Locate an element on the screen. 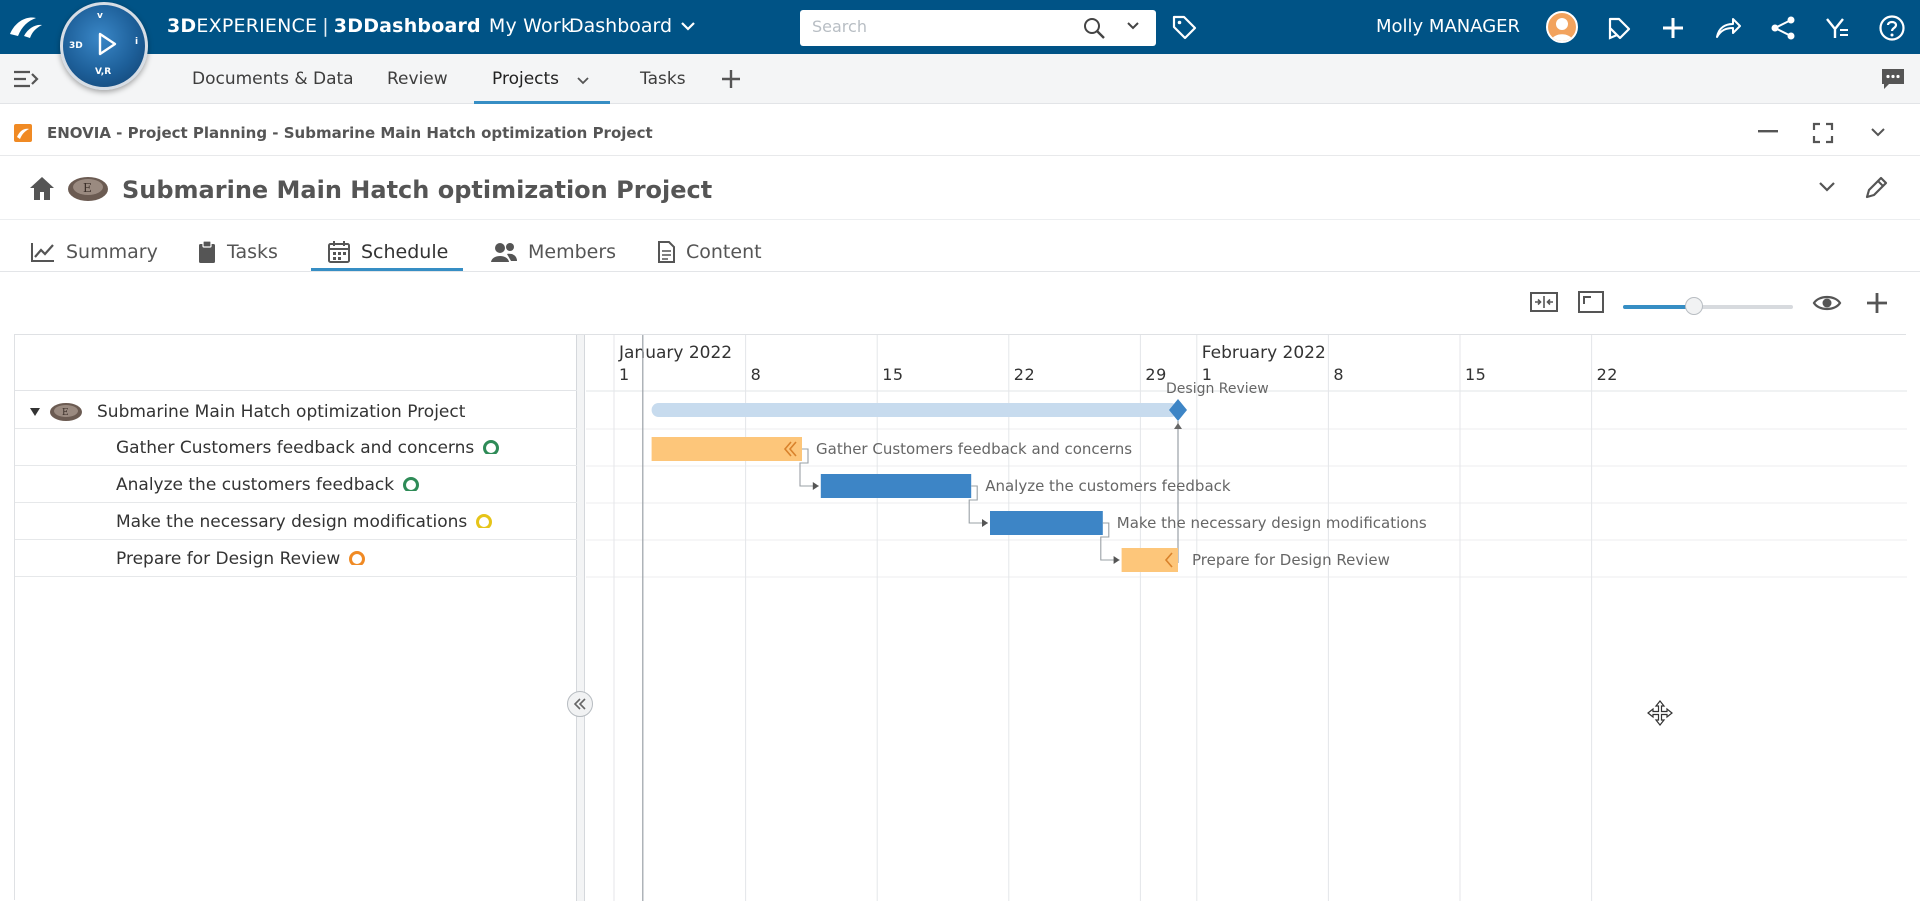 The image size is (1920, 901). search-icon is located at coordinates (1094, 28).